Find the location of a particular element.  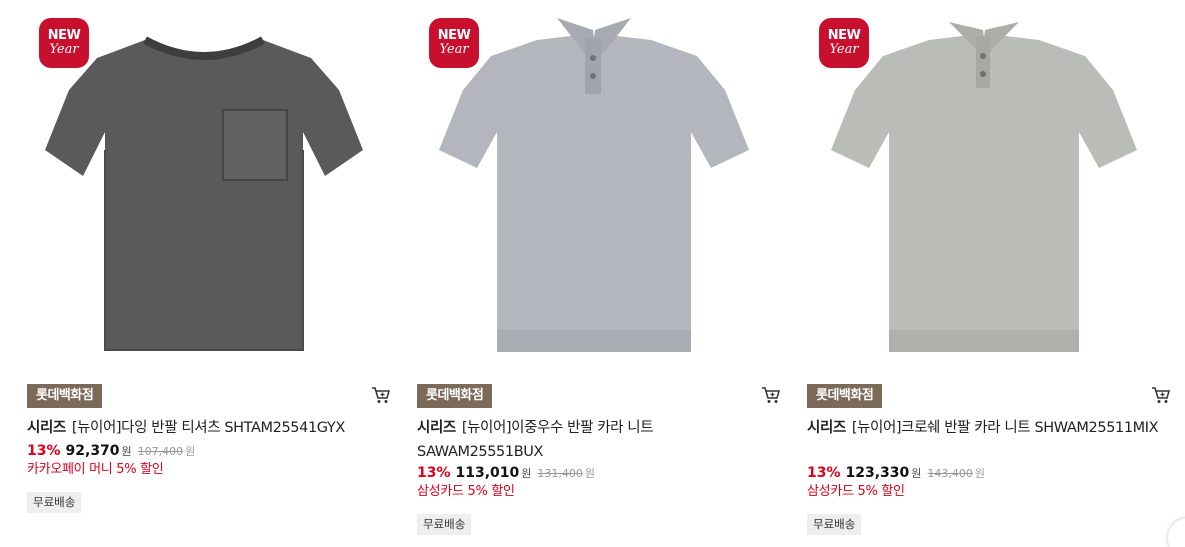

price-row: 13% 113,010 원 131,400 원 is located at coordinates (506, 473).